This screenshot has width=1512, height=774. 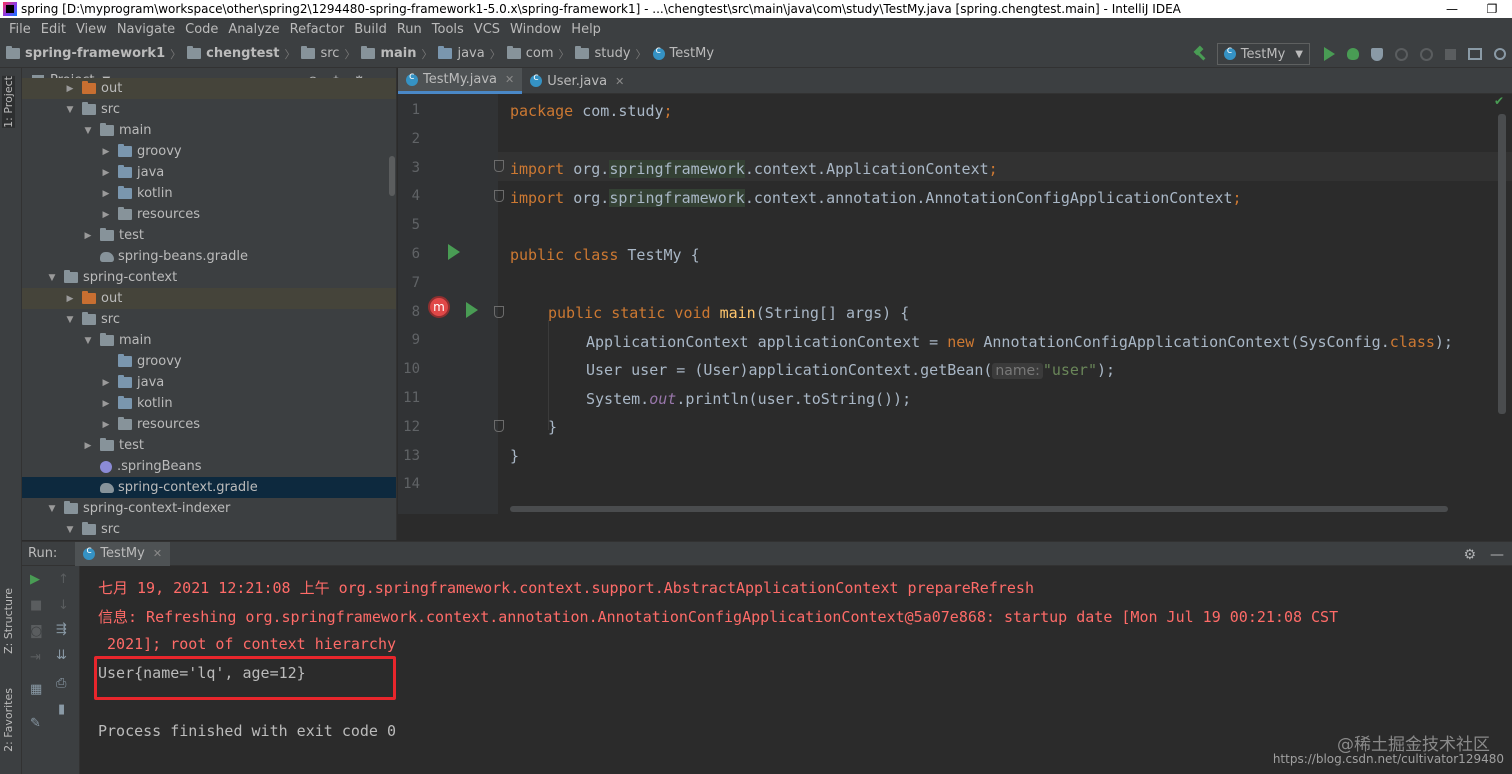 I want to click on run-config-dropdown: TestMy ▼, so click(x=1263, y=54).